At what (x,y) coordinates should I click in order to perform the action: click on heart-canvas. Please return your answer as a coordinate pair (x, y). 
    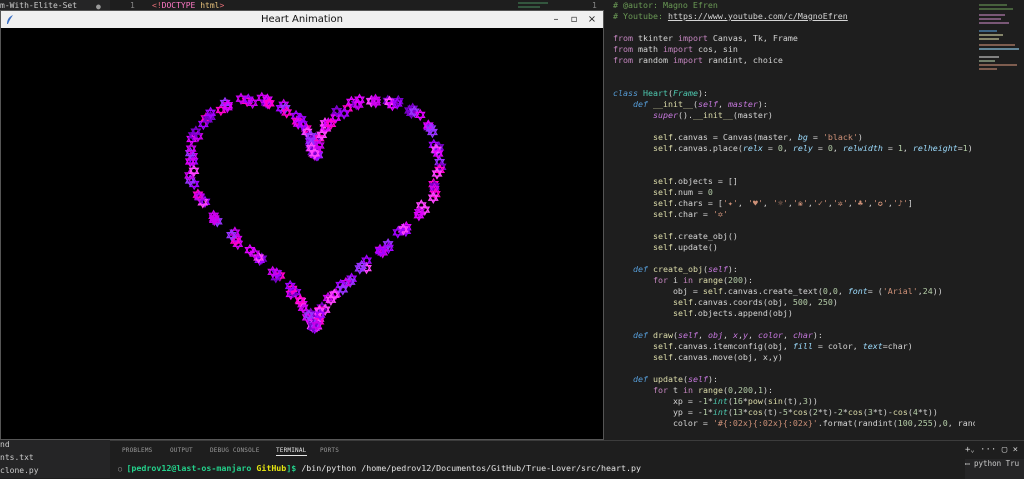
    Looking at the image, I should click on (315, 213).